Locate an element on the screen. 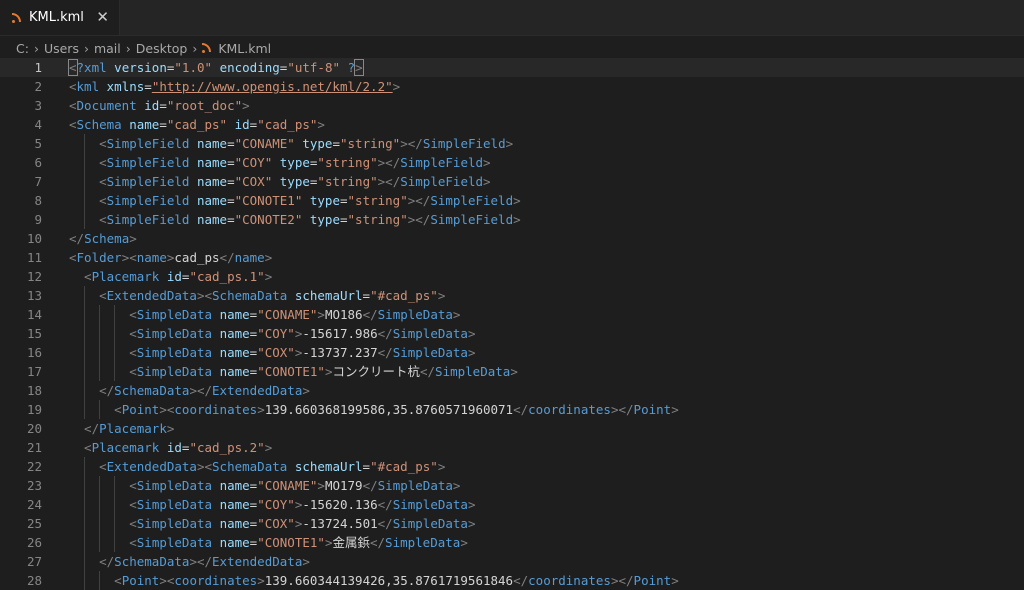  breadcrumb-mail: mail is located at coordinates (107, 48).